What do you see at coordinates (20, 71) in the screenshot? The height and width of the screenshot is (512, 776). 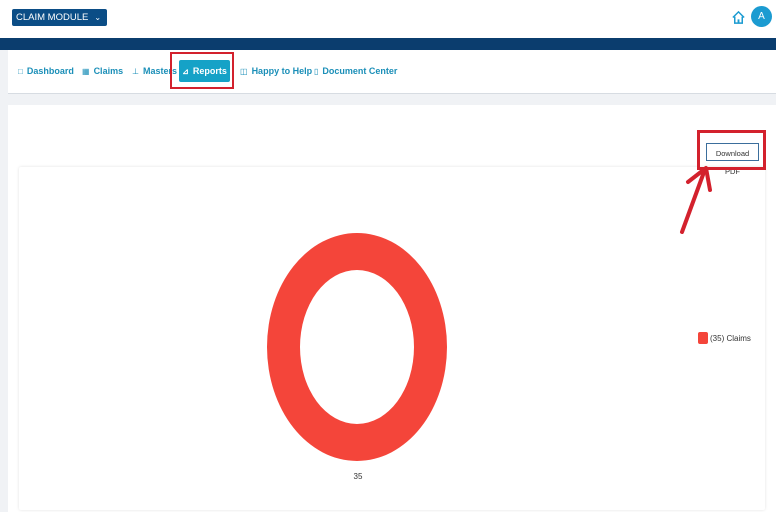 I see `monitor-icon: □` at bounding box center [20, 71].